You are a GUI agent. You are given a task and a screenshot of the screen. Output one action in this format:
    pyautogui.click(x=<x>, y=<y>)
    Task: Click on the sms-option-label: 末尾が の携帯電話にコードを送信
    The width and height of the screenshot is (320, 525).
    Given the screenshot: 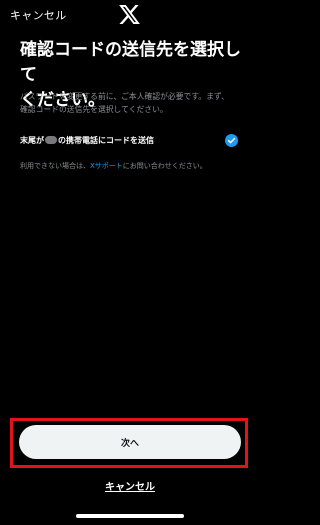 What is the action you would take?
    pyautogui.click(x=87, y=140)
    